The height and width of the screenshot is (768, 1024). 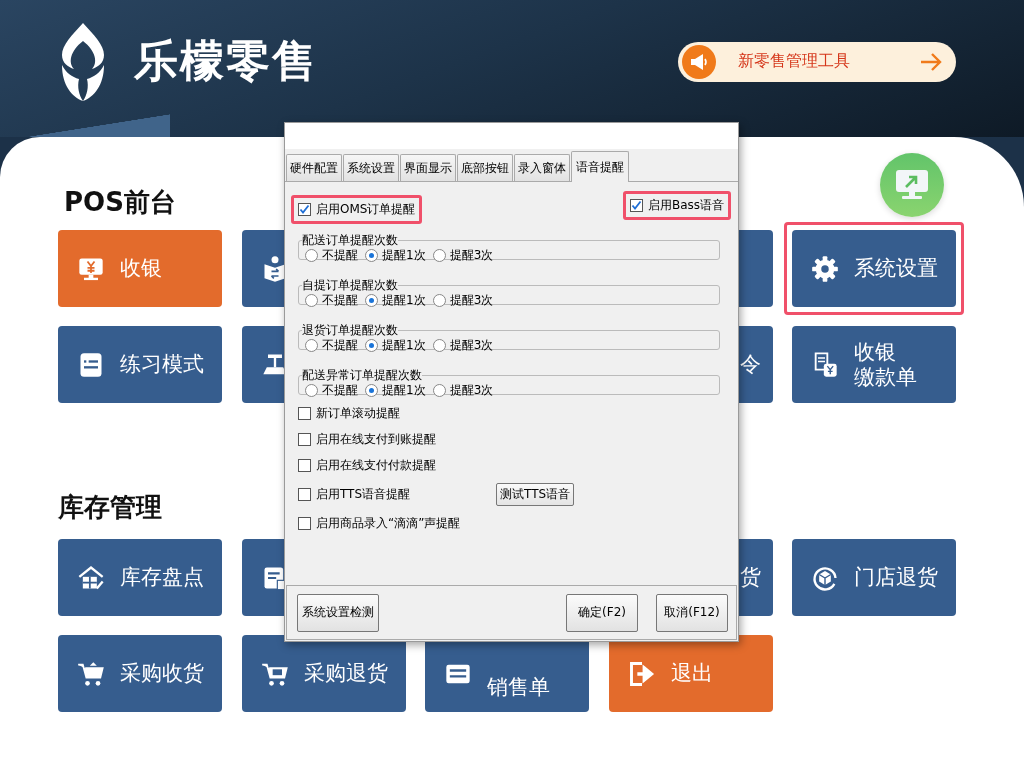 What do you see at coordinates (119, 202) in the screenshot?
I see `section-title: POS前台` at bounding box center [119, 202].